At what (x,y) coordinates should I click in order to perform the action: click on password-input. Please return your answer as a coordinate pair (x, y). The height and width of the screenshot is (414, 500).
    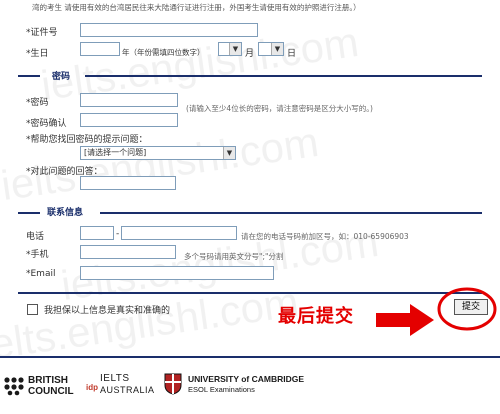
    Looking at the image, I should click on (129, 100).